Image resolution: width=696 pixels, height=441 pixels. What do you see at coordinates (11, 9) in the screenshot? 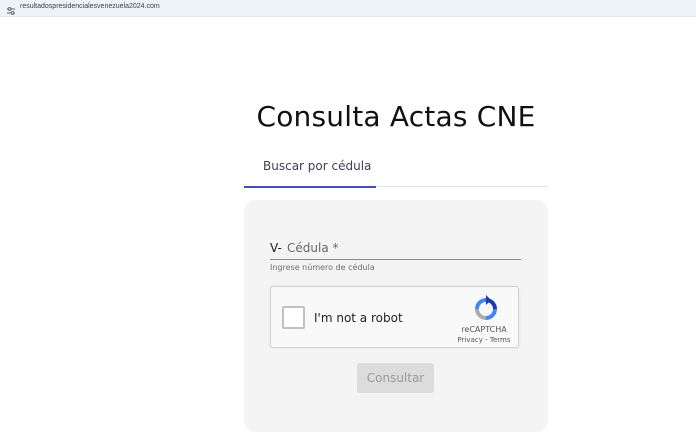
I see `tune-icon` at bounding box center [11, 9].